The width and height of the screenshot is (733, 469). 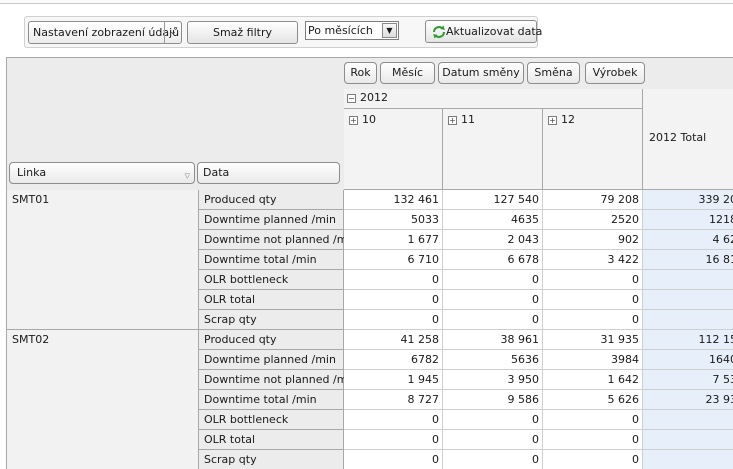 What do you see at coordinates (593, 220) in the screenshot?
I see `table-cell: 2520` at bounding box center [593, 220].